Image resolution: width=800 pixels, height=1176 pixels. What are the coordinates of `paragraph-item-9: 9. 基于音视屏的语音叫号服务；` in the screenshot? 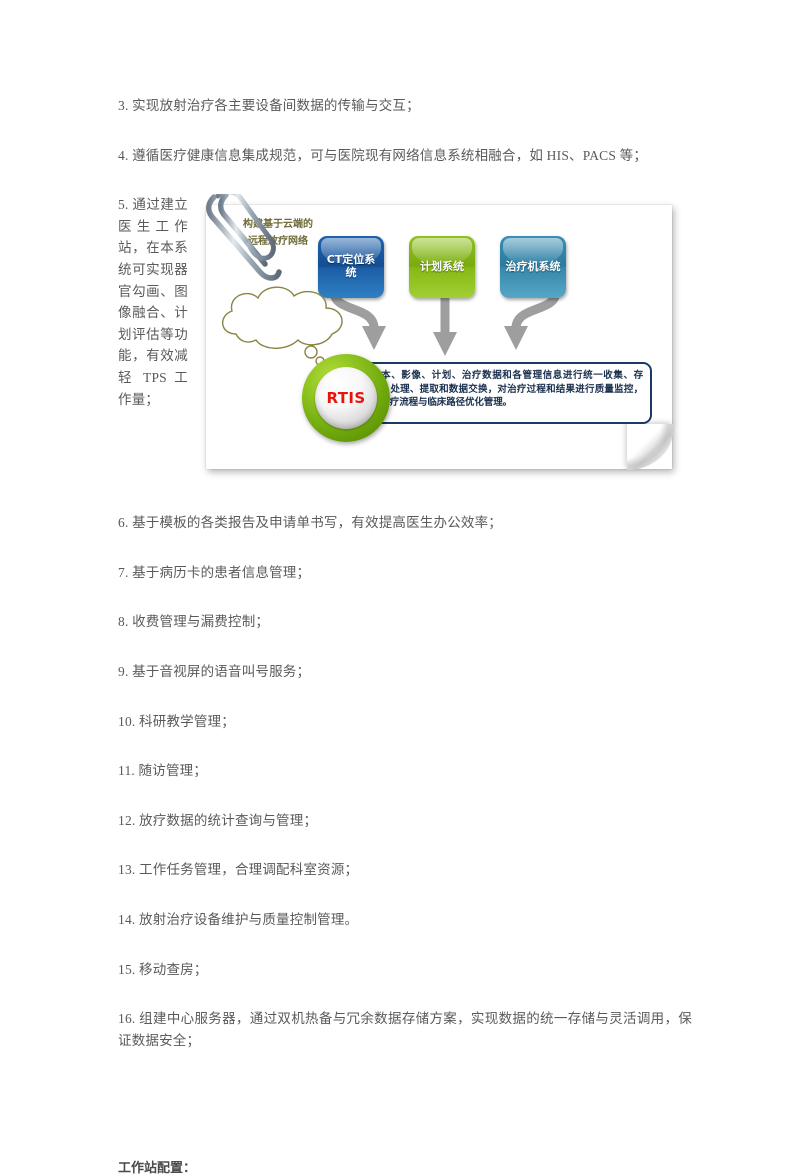 It's located at (214, 671).